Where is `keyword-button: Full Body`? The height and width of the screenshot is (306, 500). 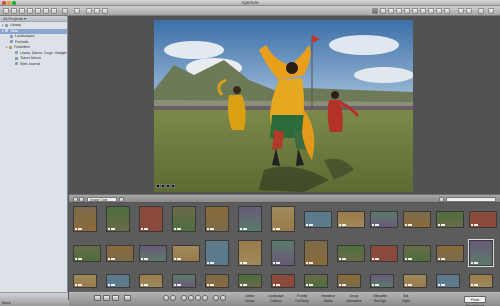 keyword-button: Full Body is located at coordinates (302, 301).